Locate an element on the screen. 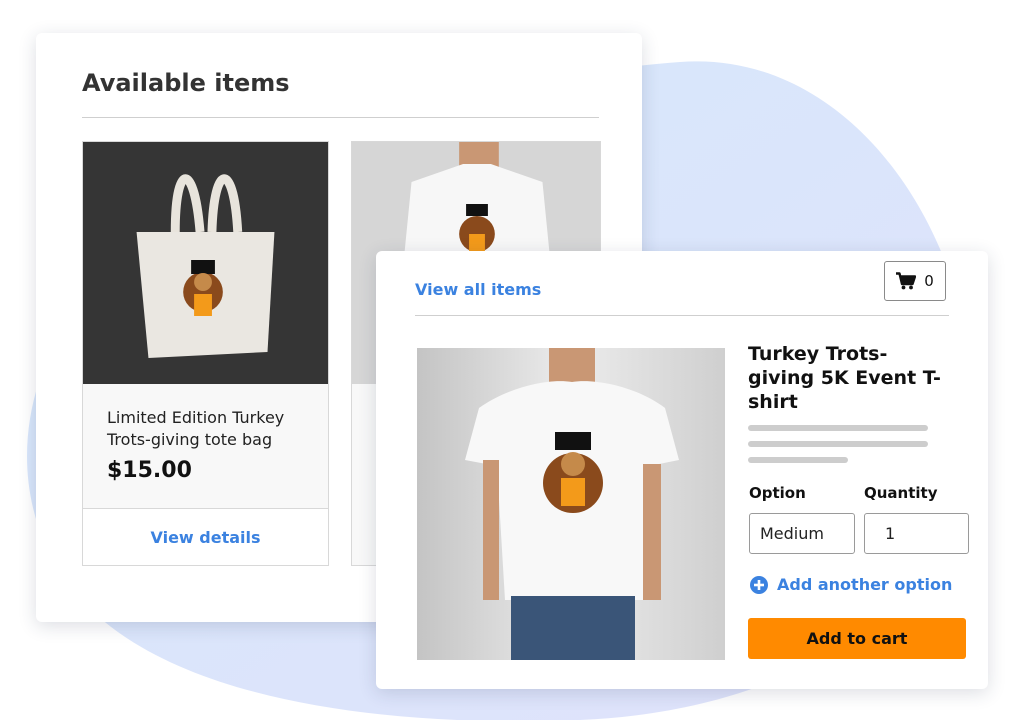 The height and width of the screenshot is (728, 1024). view-details-link: View details is located at coordinates (205, 536).